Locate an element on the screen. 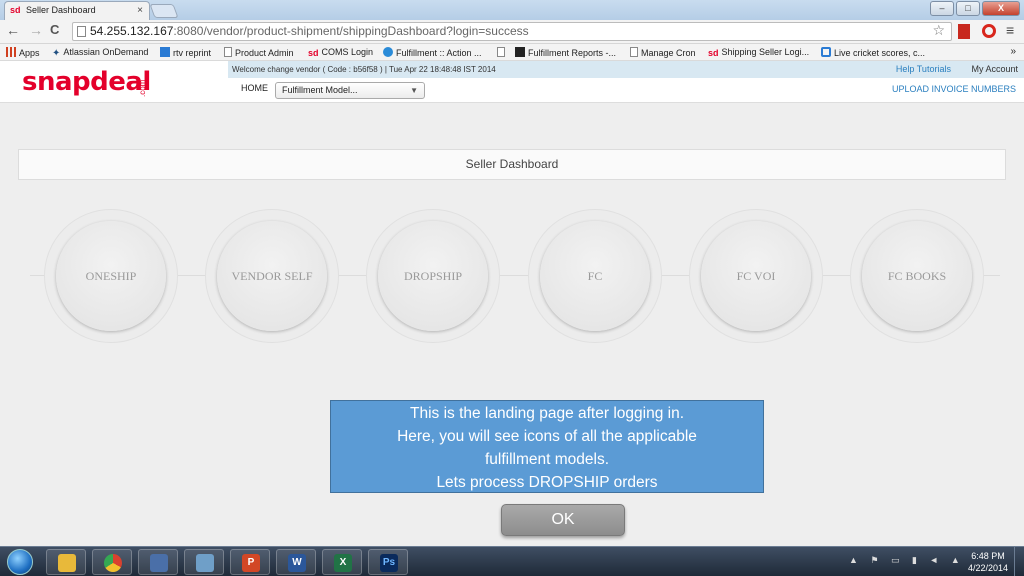 The width and height of the screenshot is (1024, 576). bookmark-product-admin: Product Admin is located at coordinates (259, 52).